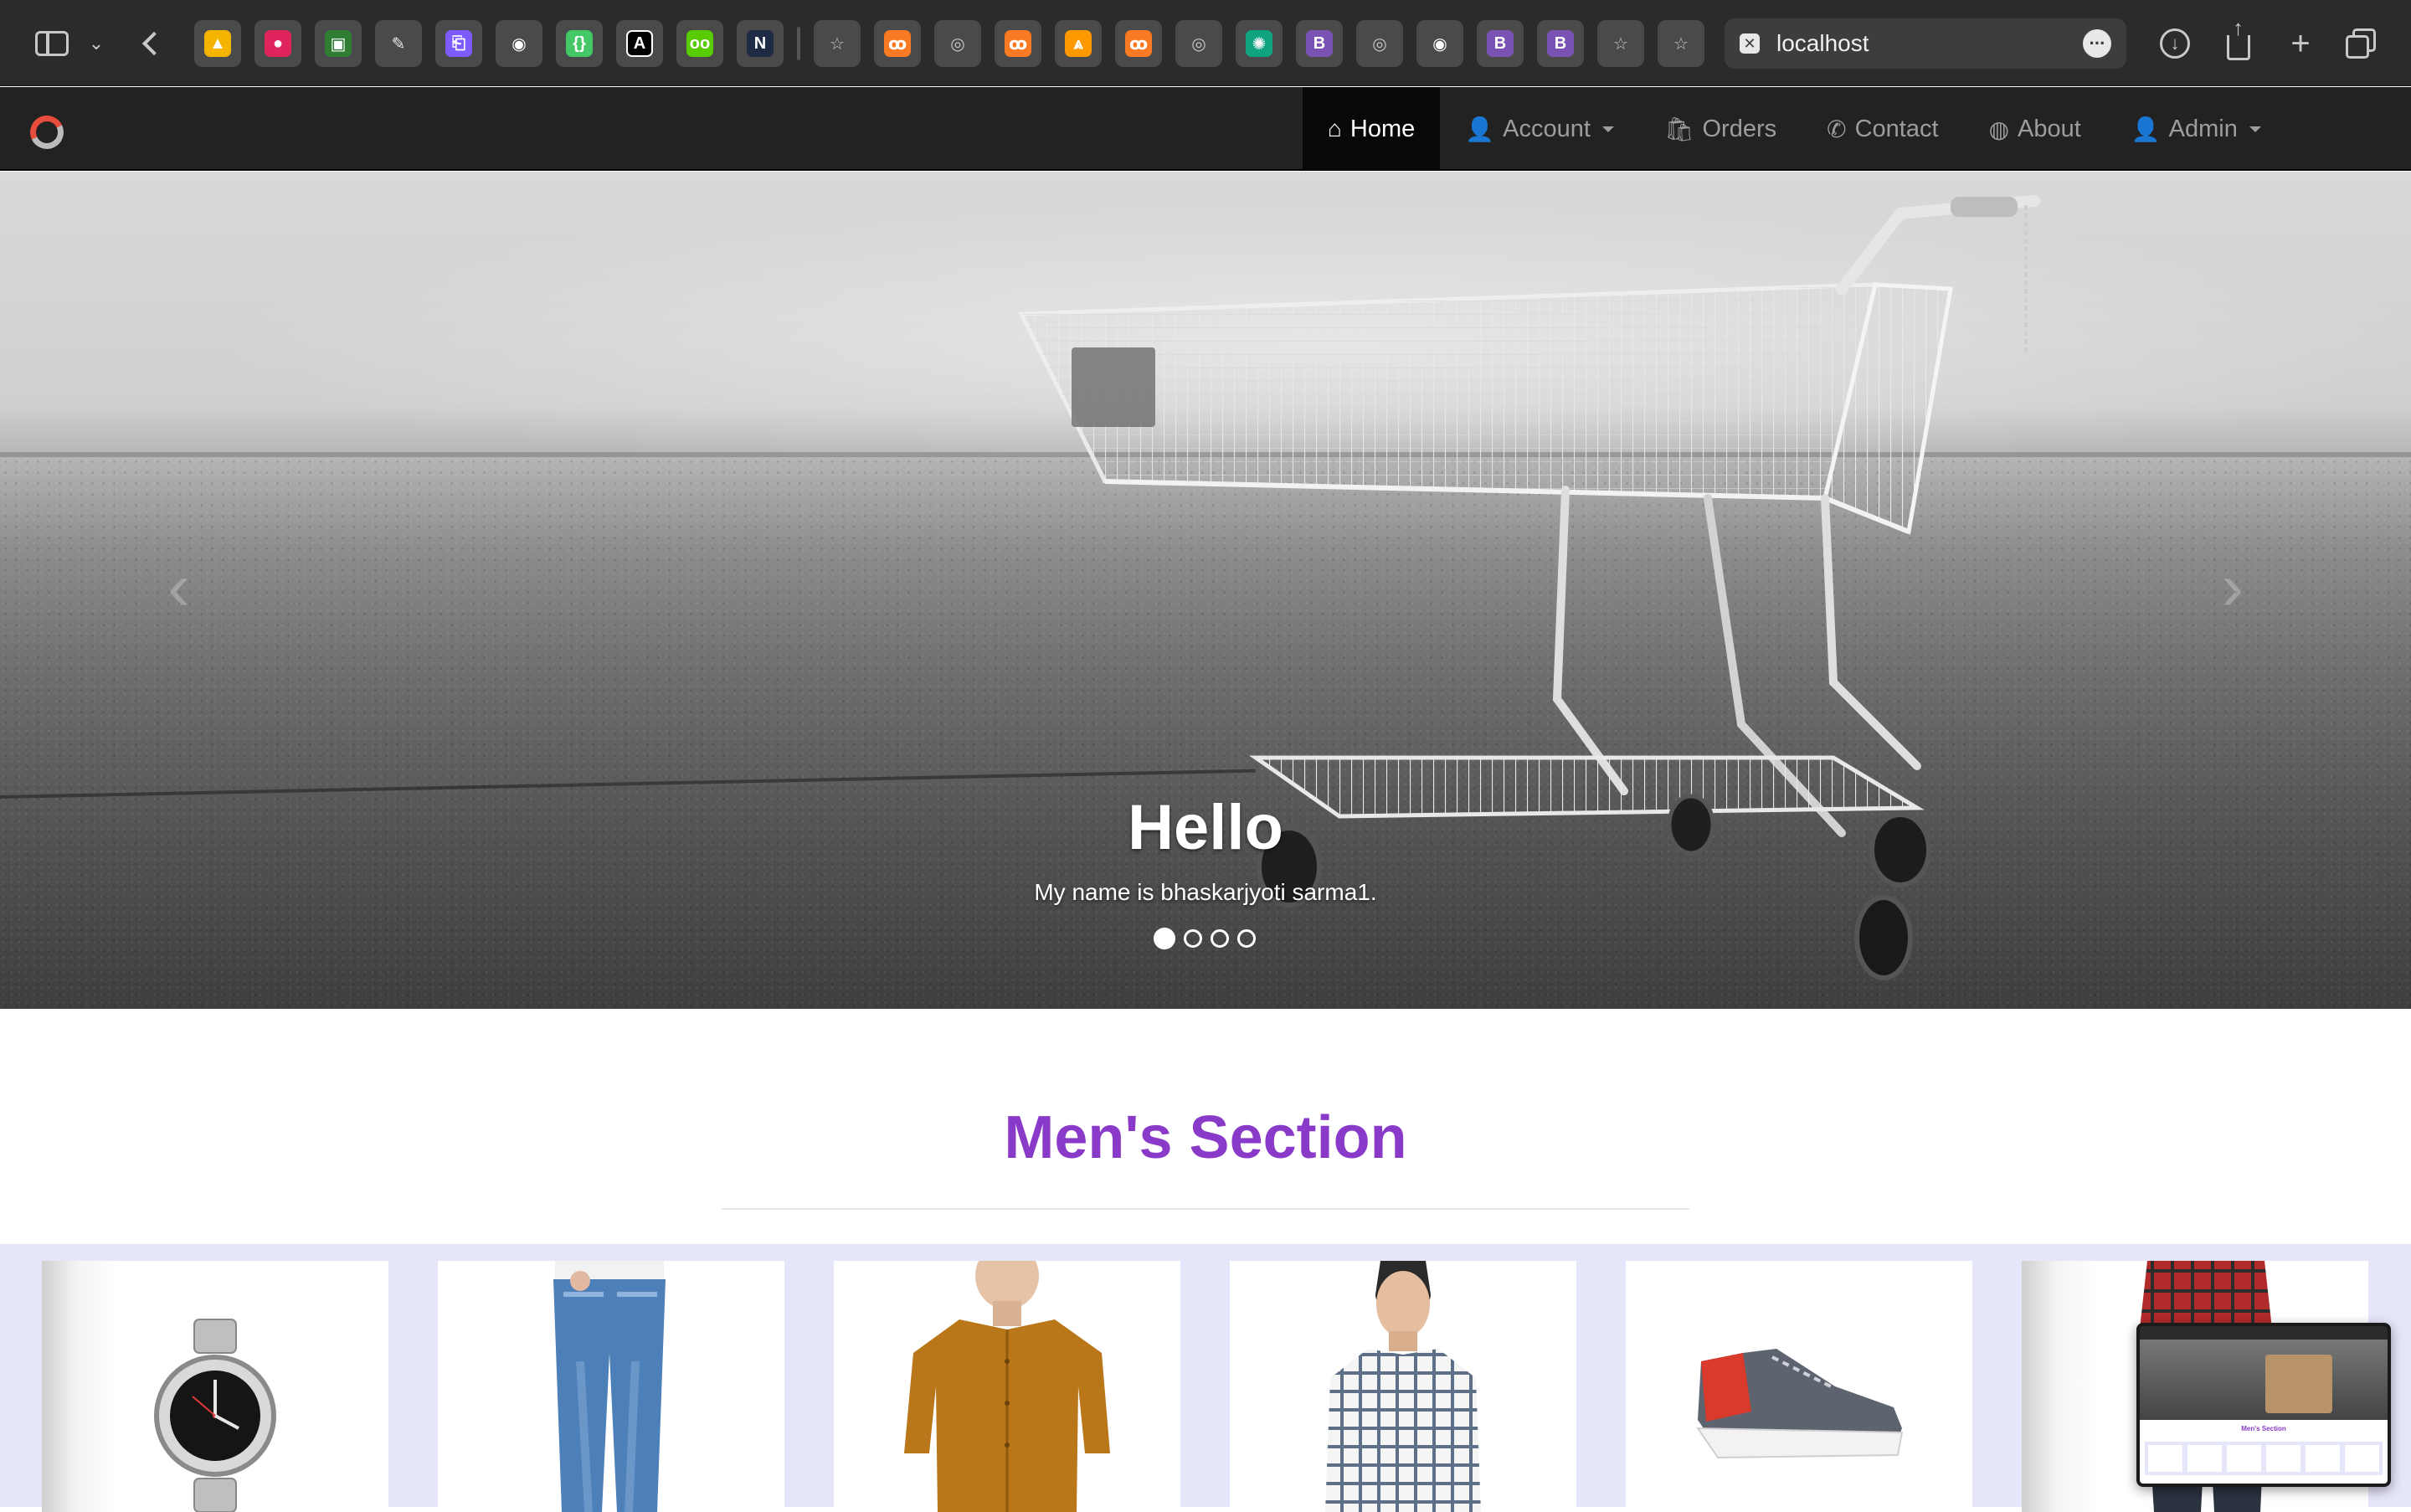 This screenshot has height=1512, width=2411. I want to click on favorite-github: ◉, so click(519, 44).